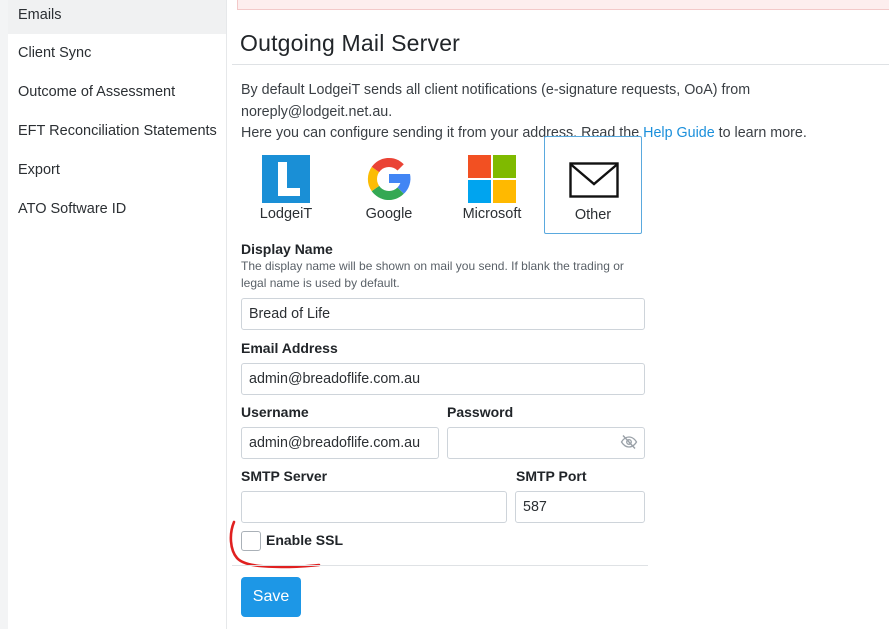 The height and width of the screenshot is (629, 889). I want to click on sidebar-item-emails: Emails, so click(117, 17).